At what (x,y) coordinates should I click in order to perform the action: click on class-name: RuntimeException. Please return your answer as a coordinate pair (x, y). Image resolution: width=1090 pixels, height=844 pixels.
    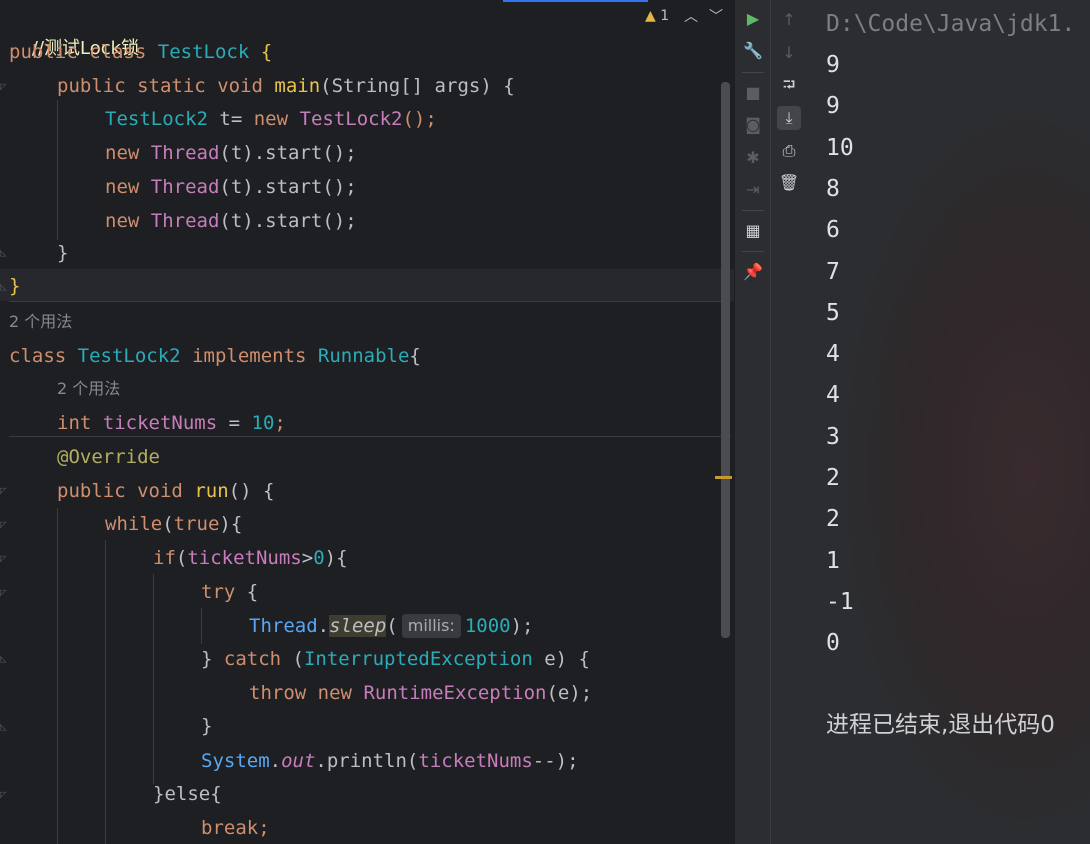
    Looking at the image, I should click on (455, 693).